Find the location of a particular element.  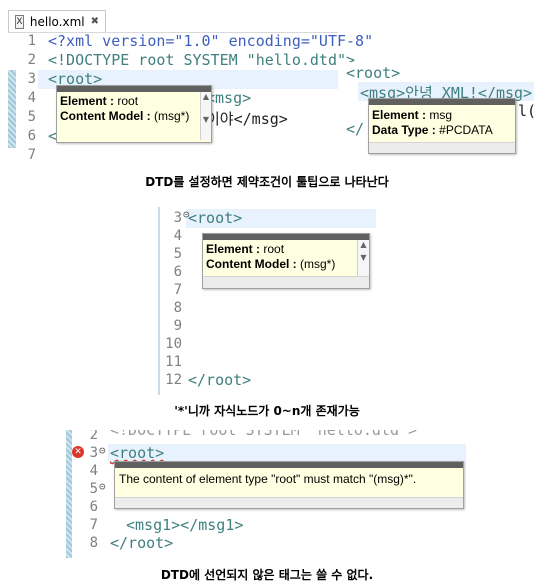

code-line-xml-decl: <?xml version="1.0" encoding="UTF-8" is located at coordinates (211, 41).